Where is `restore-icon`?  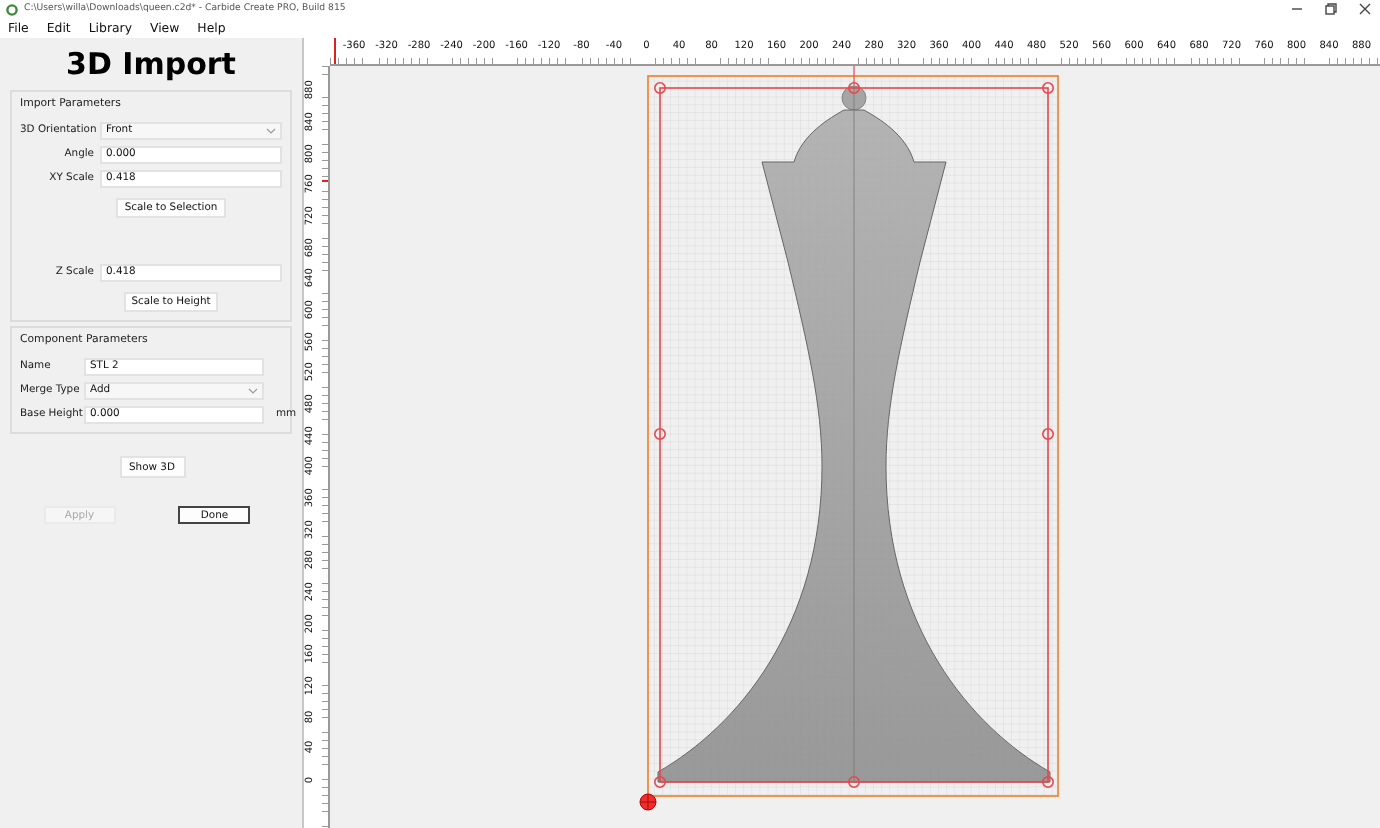
restore-icon is located at coordinates (1331, 9).